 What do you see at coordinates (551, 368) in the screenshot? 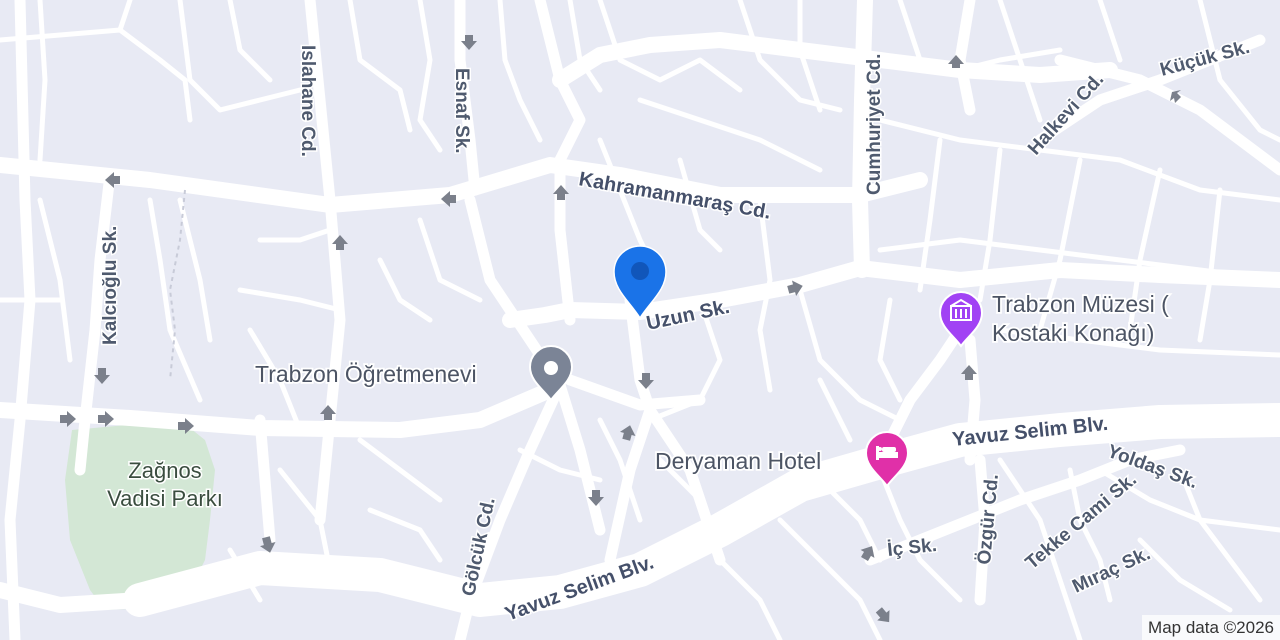
I see `place-icon-dot` at bounding box center [551, 368].